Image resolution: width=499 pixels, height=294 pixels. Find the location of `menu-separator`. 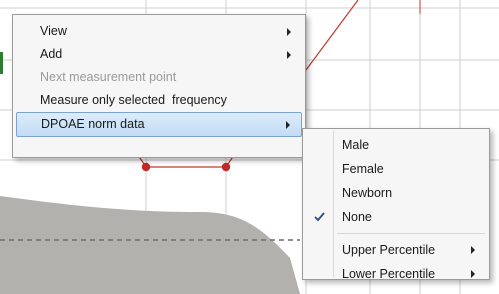

menu-separator is located at coordinates (411, 233).